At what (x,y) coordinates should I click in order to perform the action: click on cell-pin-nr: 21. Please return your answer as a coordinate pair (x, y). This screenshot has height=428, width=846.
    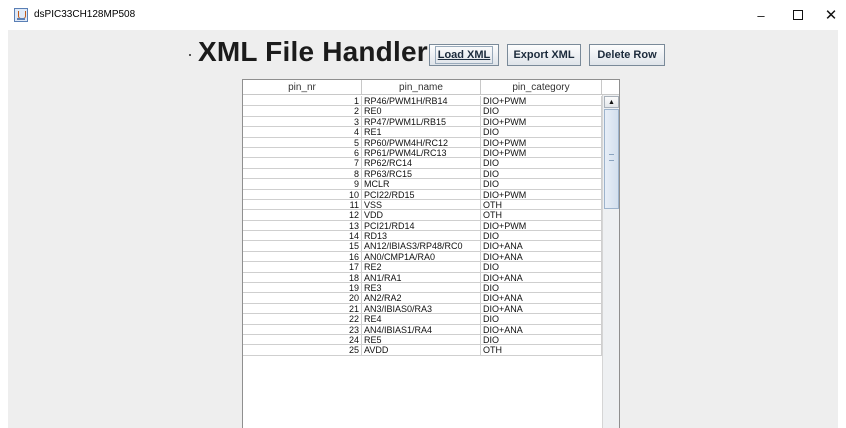
    Looking at the image, I should click on (302, 309).